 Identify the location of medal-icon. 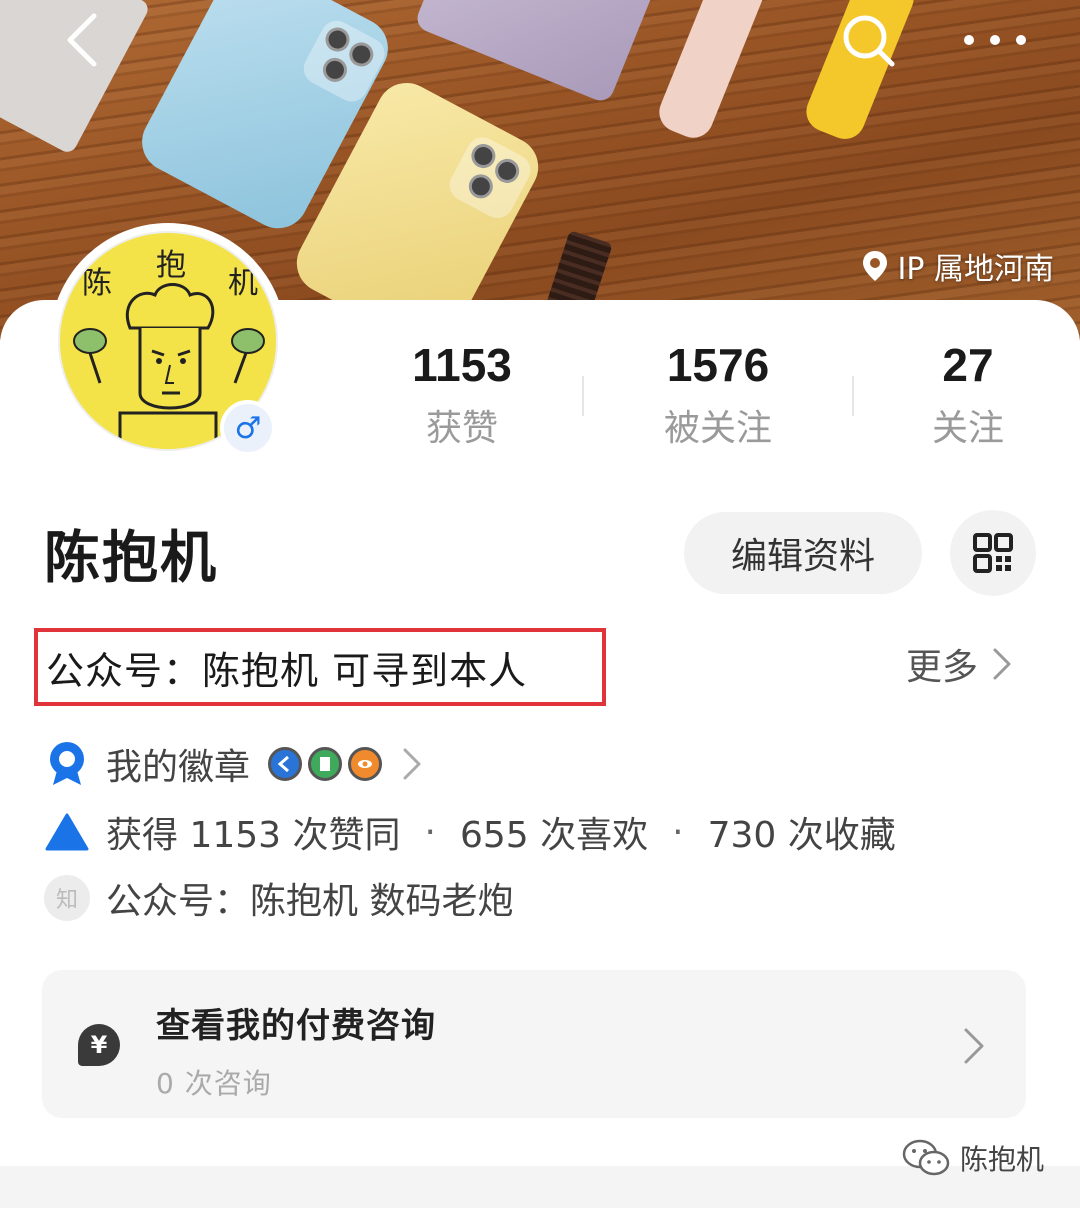
(67, 764).